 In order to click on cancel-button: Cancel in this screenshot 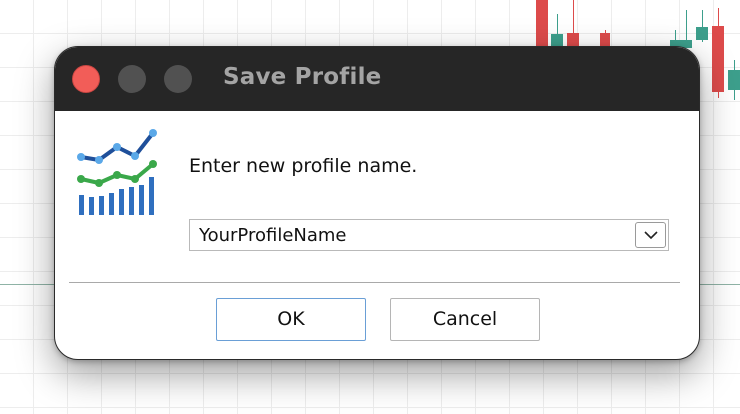, I will do `click(465, 319)`.